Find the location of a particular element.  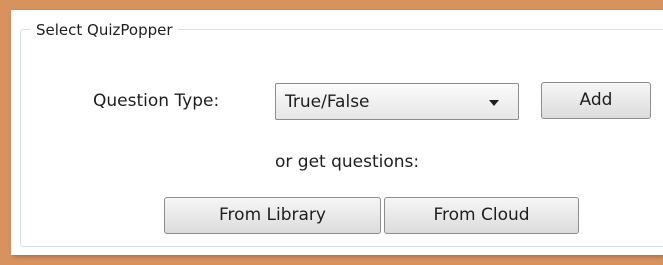

question-type-label: Question Type: is located at coordinates (156, 101).